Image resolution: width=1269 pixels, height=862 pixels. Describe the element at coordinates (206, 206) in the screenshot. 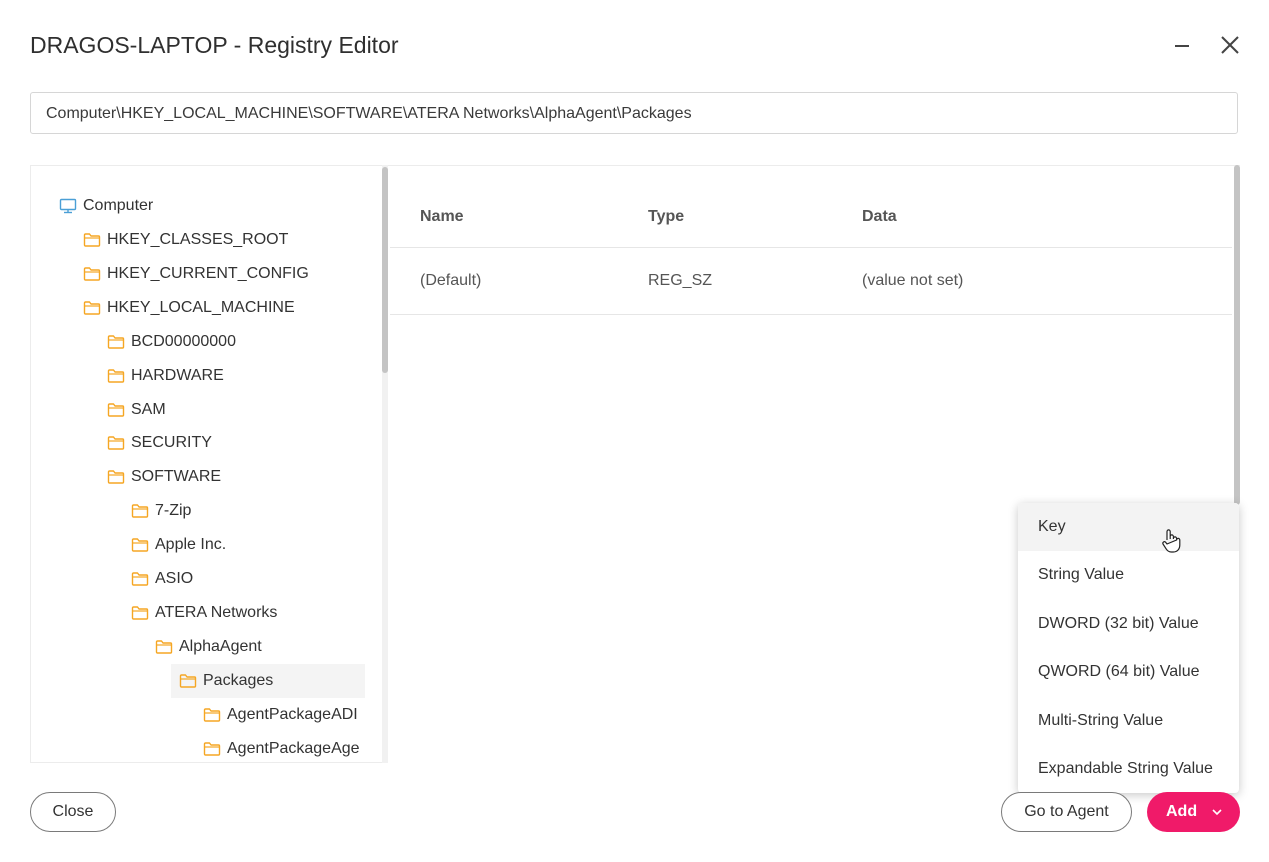

I see `tree-item-computer: Computer` at that location.